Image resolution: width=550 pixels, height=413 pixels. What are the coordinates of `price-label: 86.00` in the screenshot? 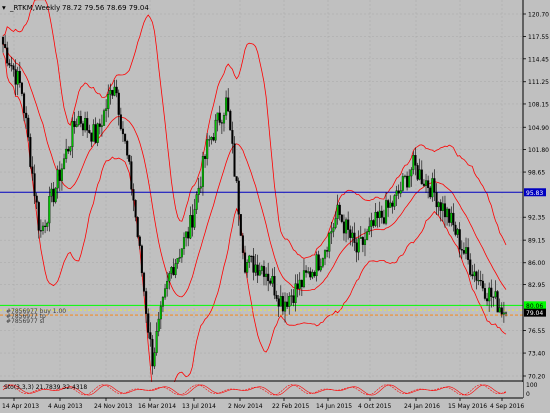 It's located at (536, 263).